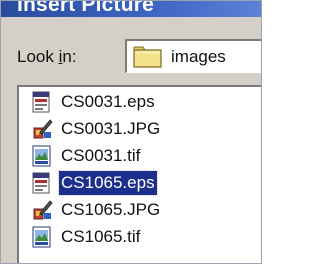 The image size is (320, 264). I want to click on file-item: CS1065.eps, so click(141, 183).